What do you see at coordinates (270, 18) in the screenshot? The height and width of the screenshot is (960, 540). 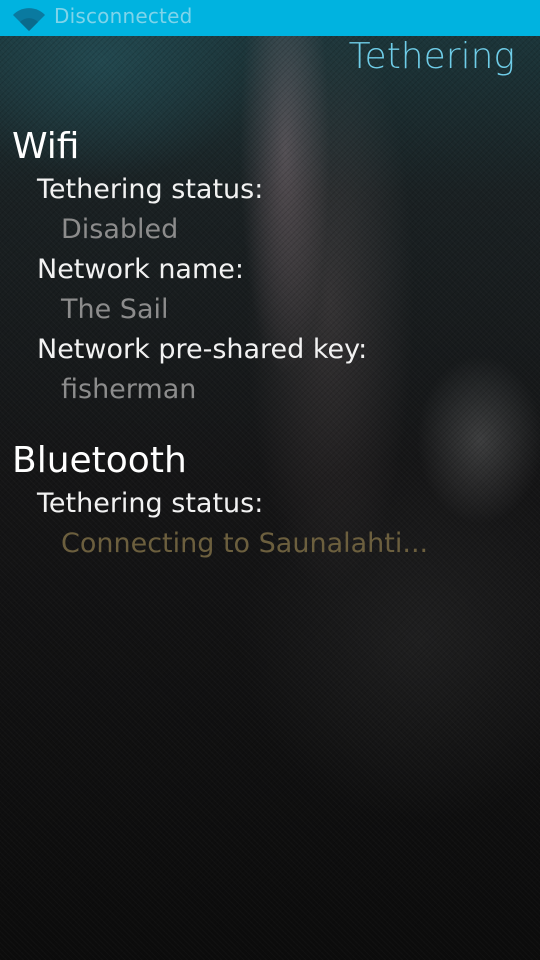 I see `status-bar: Disconnected` at bounding box center [270, 18].